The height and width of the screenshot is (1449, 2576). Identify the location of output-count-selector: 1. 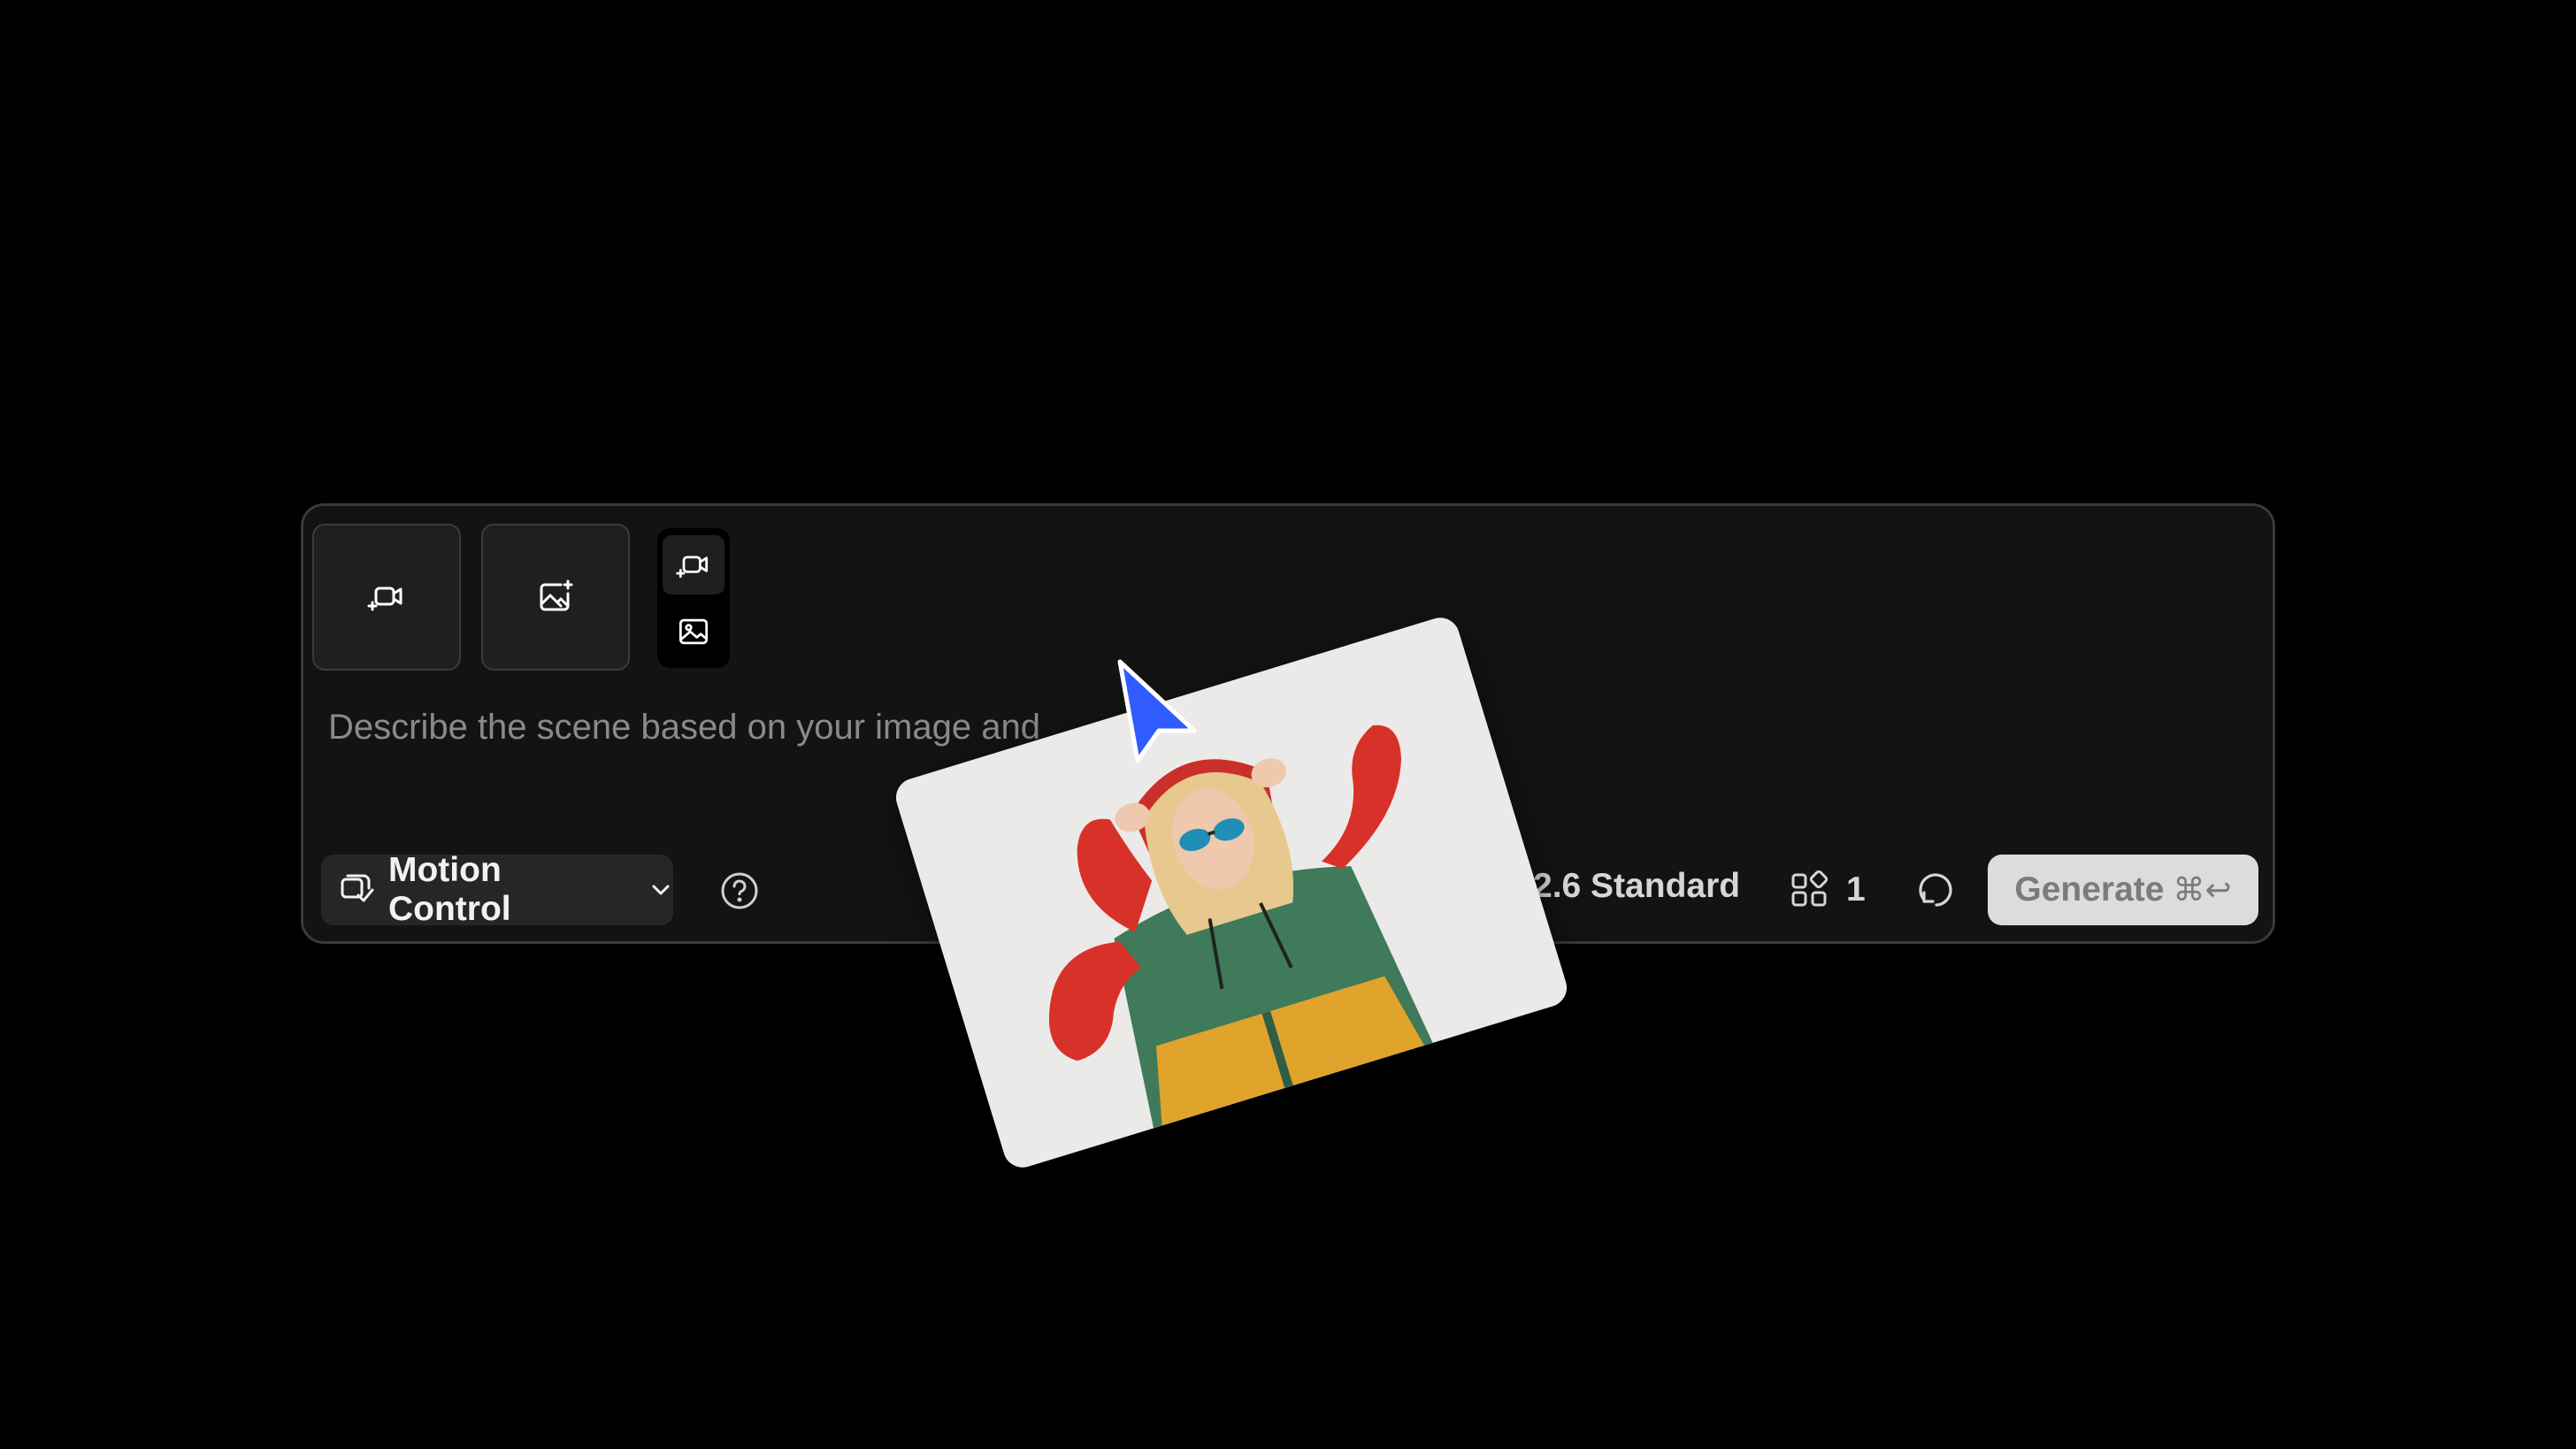
(1828, 889).